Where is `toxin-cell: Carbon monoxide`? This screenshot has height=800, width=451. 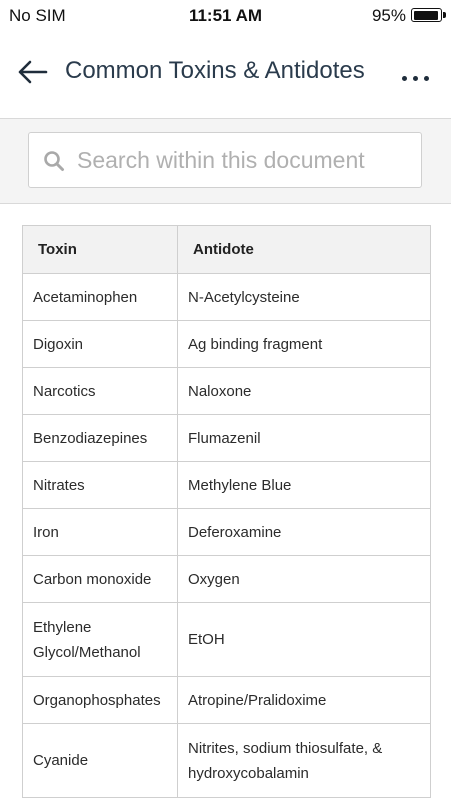 toxin-cell: Carbon monoxide is located at coordinates (100, 579).